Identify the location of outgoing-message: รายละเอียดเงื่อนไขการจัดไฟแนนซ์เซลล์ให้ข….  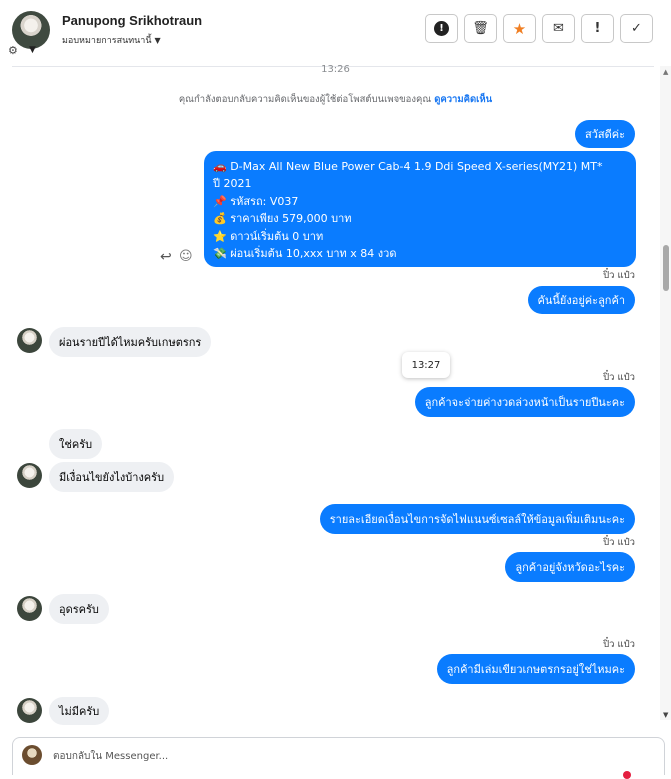
(477, 519).